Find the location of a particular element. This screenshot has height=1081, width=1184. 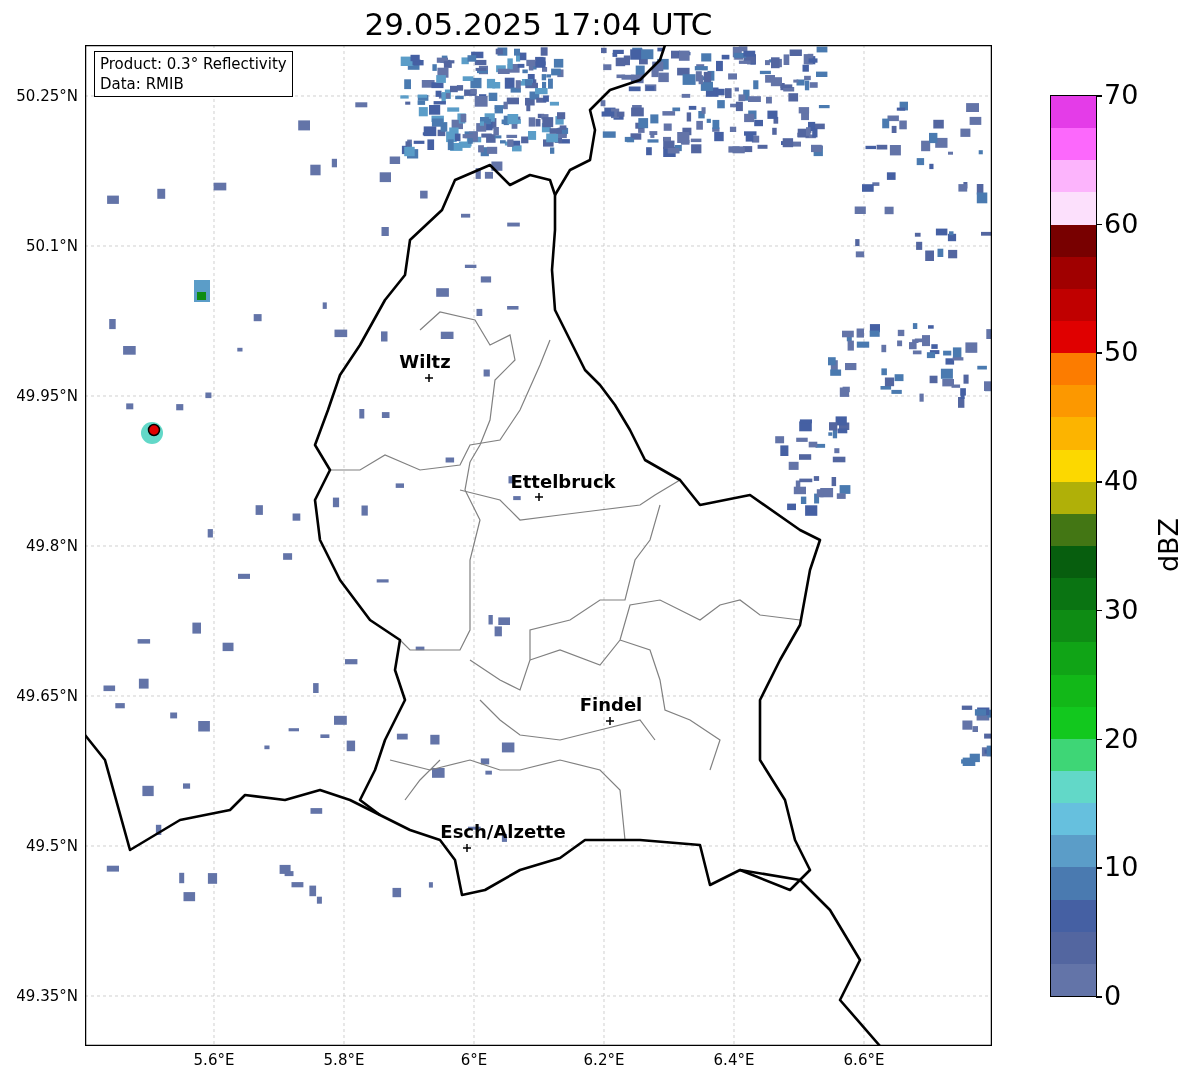

colorbar-tick-label: 50 is located at coordinates (1121, 352).